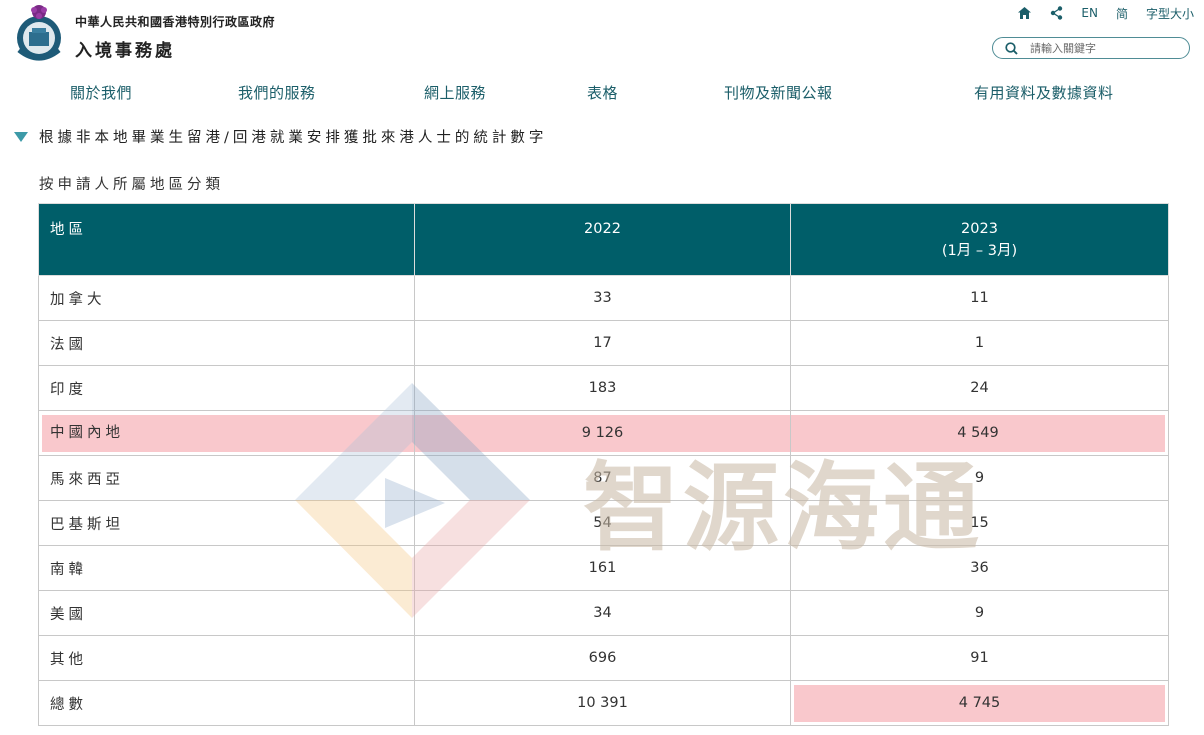 The image size is (1204, 735). What do you see at coordinates (131, 185) in the screenshot?
I see `table-subtitle: 按申請人所屬地區分類` at bounding box center [131, 185].